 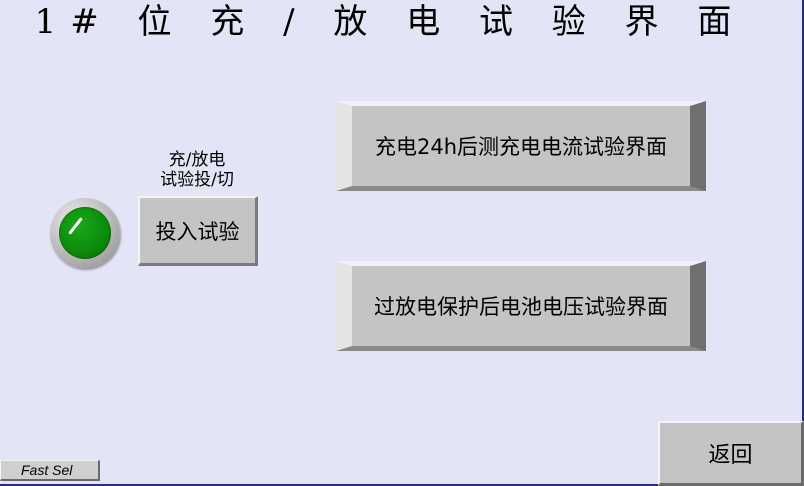 What do you see at coordinates (731, 453) in the screenshot?
I see `back-button: 返回` at bounding box center [731, 453].